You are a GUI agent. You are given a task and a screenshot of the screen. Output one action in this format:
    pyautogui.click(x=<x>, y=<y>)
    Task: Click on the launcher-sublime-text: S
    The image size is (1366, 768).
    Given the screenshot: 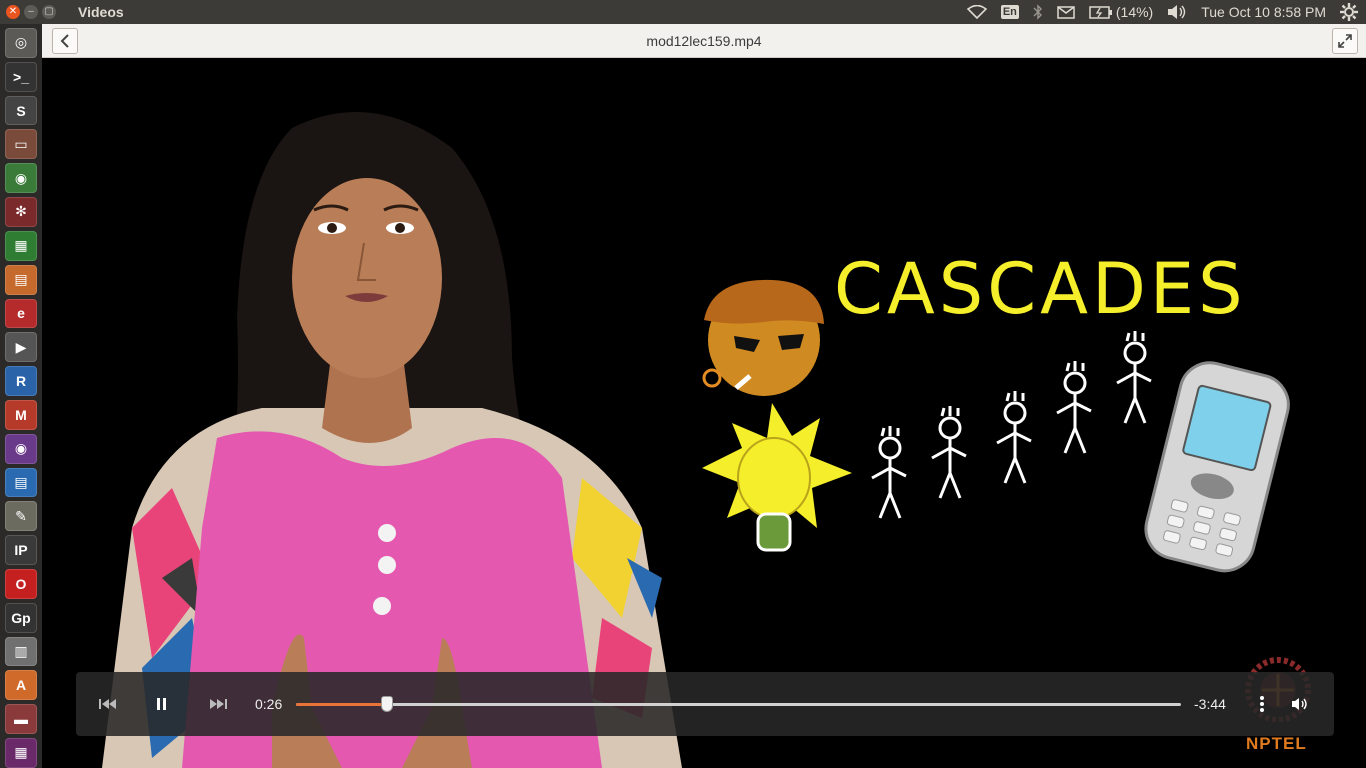 What is the action you would take?
    pyautogui.click(x=21, y=110)
    